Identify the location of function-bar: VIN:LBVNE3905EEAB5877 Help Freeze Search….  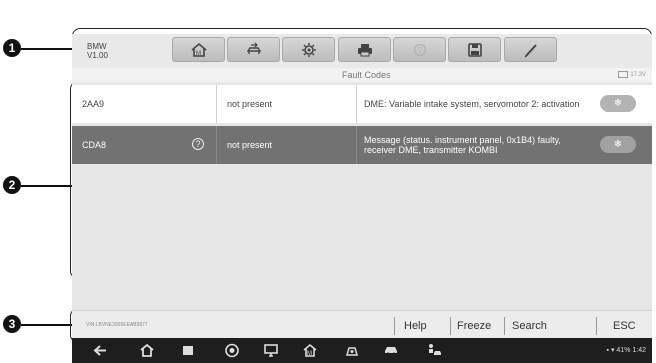
(362, 324).